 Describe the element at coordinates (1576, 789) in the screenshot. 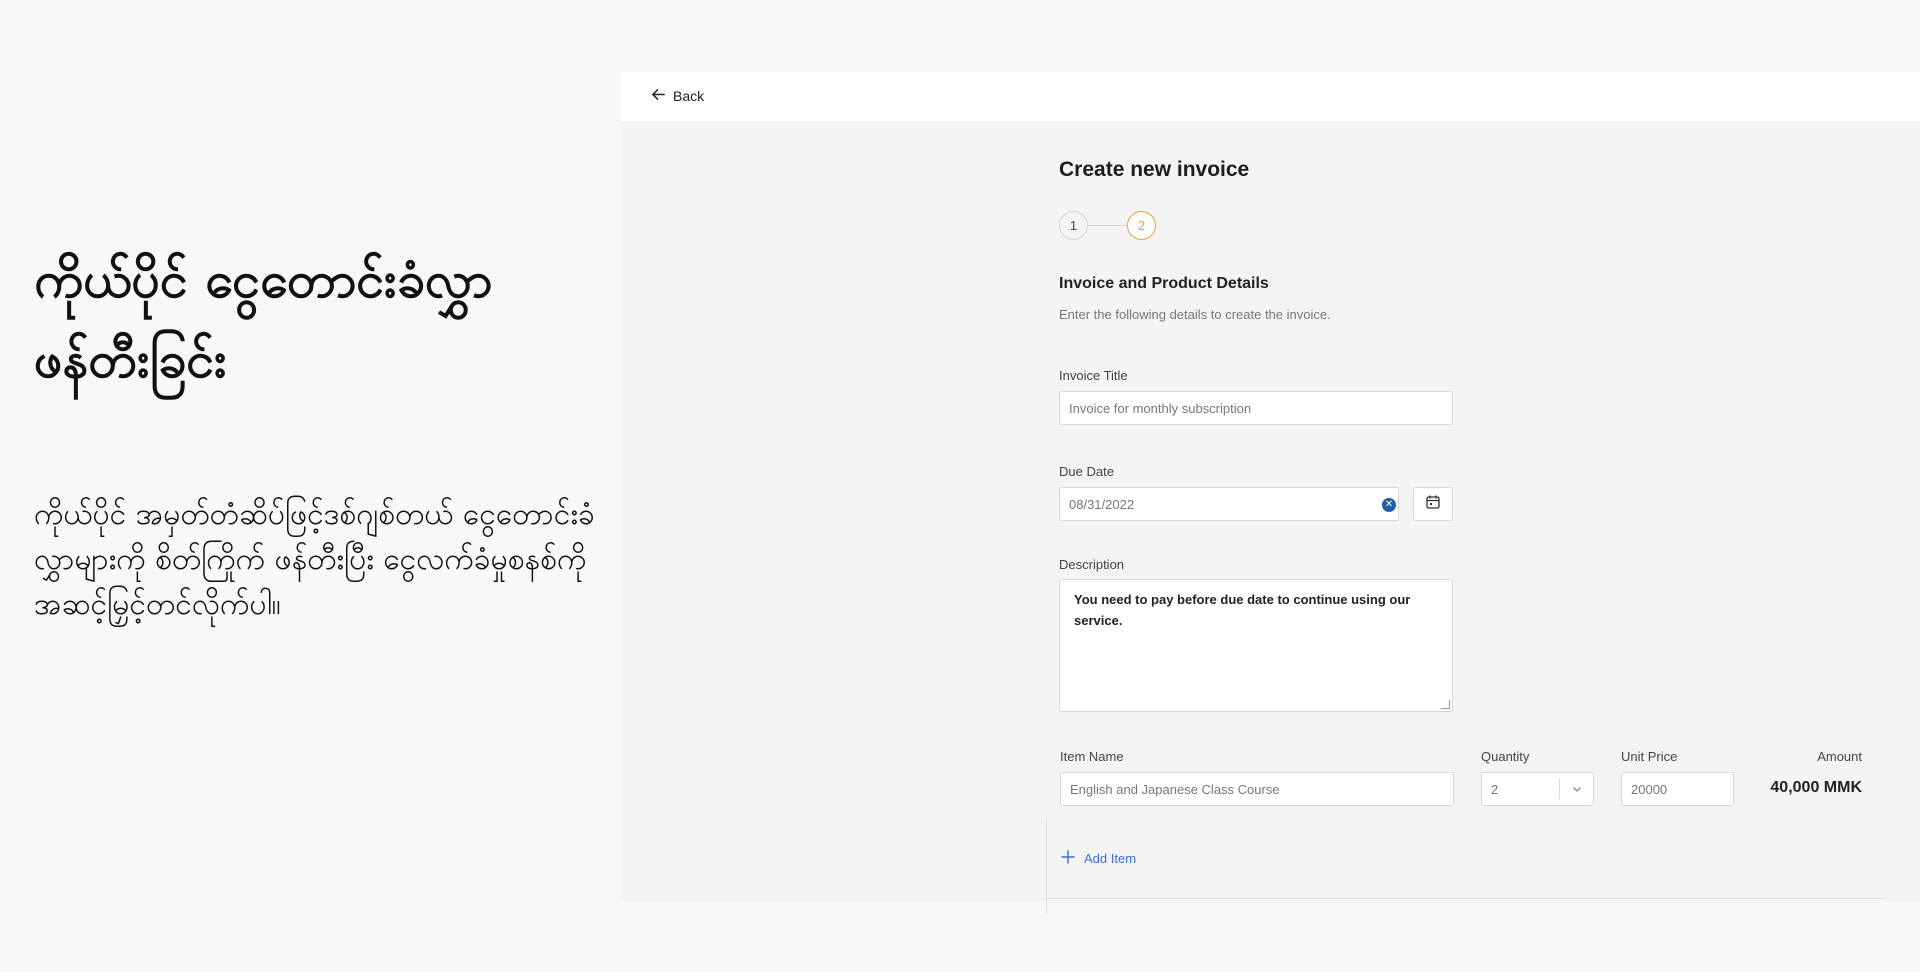

I see `chevron-down-icon` at that location.